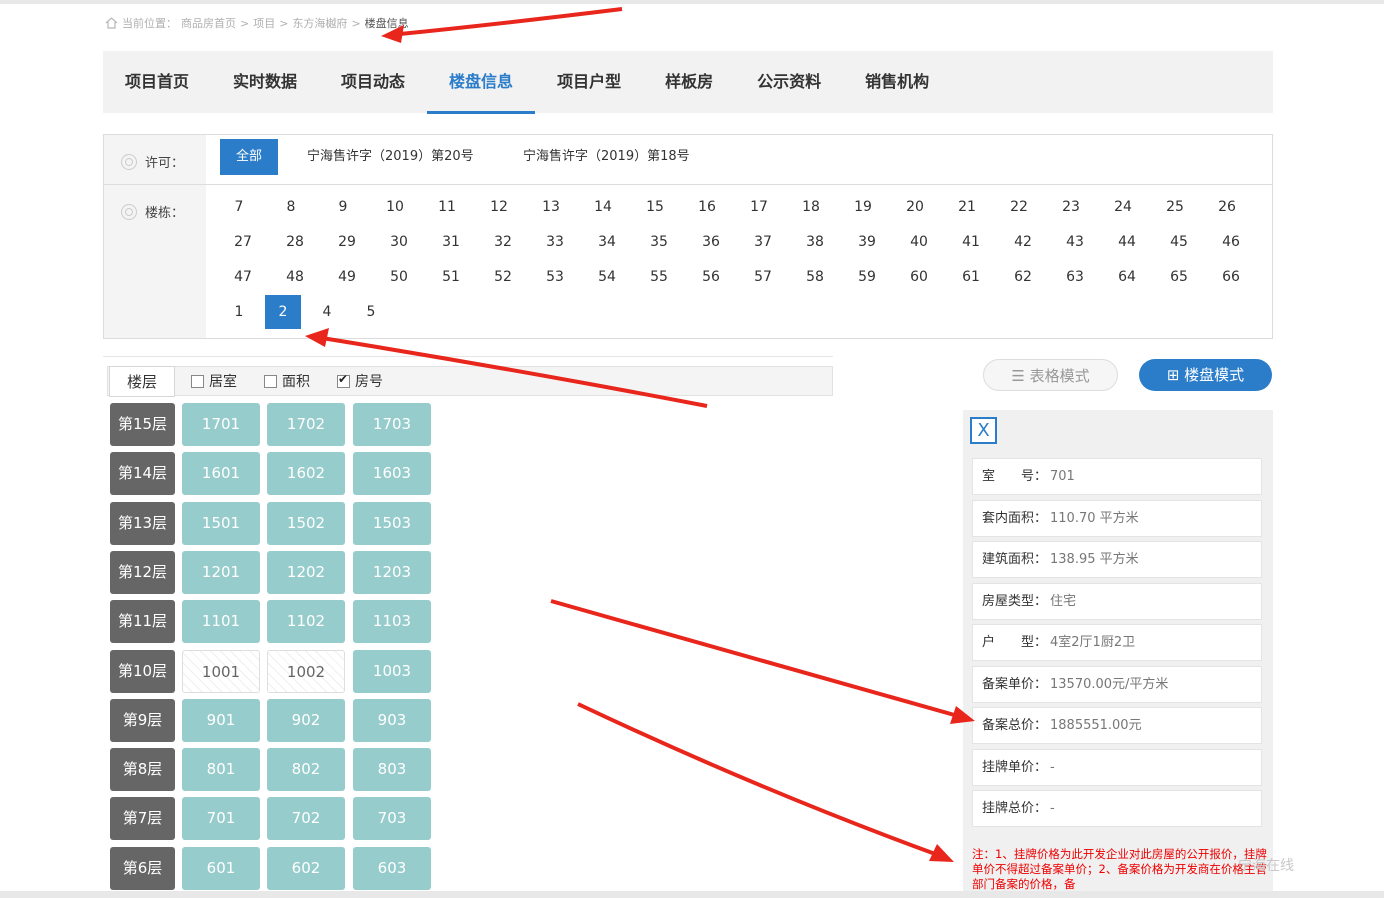 Image resolution: width=1384 pixels, height=898 pixels. What do you see at coordinates (392, 424) in the screenshot?
I see `unit-cell: 1703` at bounding box center [392, 424].